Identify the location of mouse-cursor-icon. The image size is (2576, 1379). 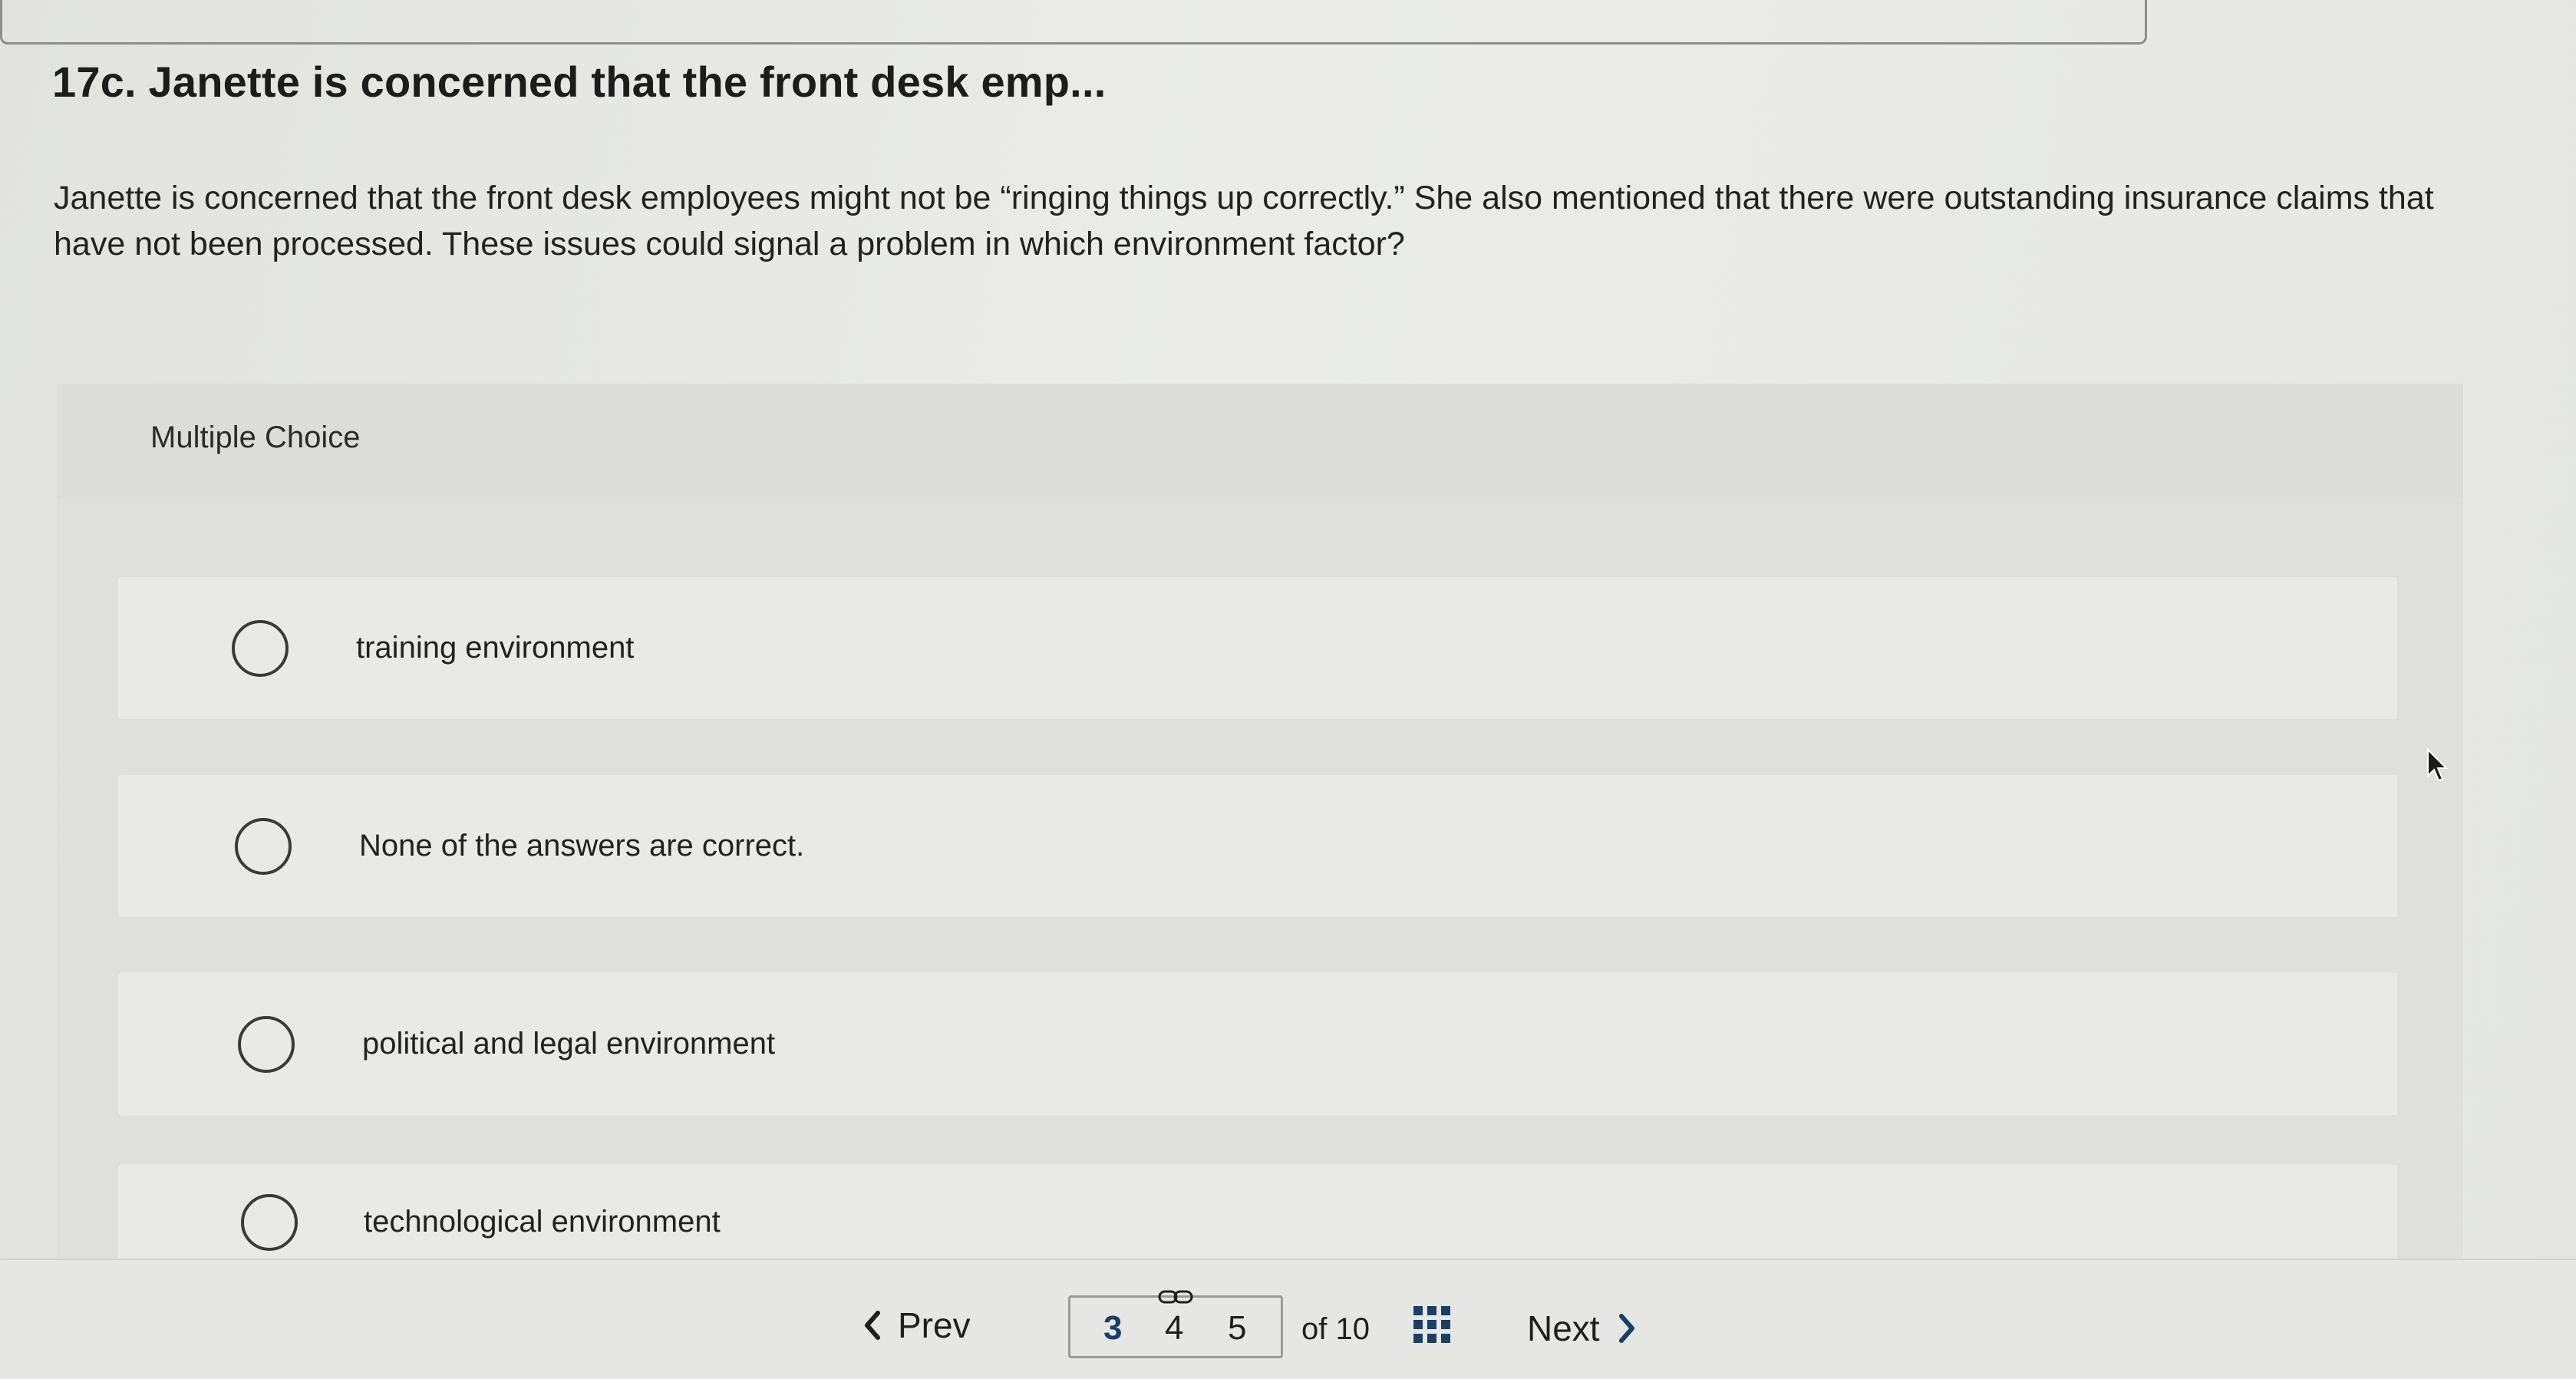
(2438, 765).